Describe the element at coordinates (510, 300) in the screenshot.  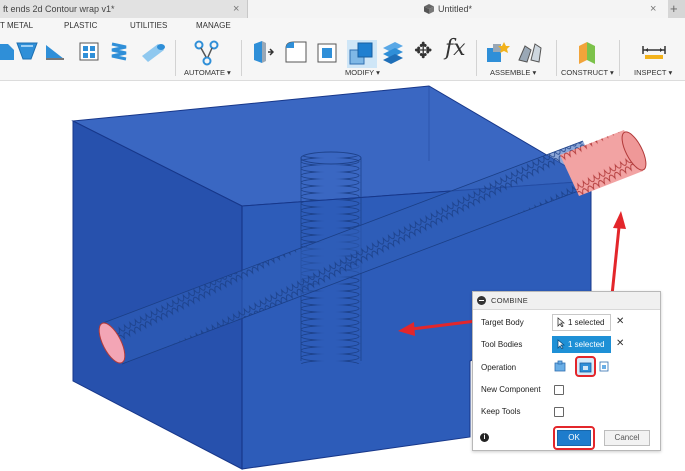
I see `dialog-title: COMBINE` at that location.